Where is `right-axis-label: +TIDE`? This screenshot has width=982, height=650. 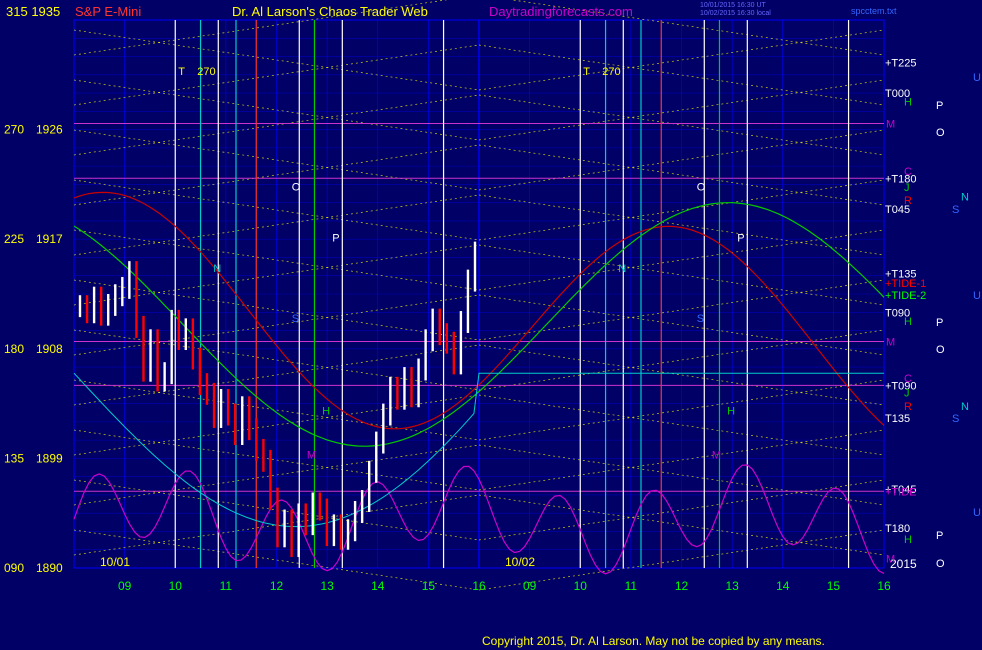 right-axis-label: +TIDE is located at coordinates (900, 492).